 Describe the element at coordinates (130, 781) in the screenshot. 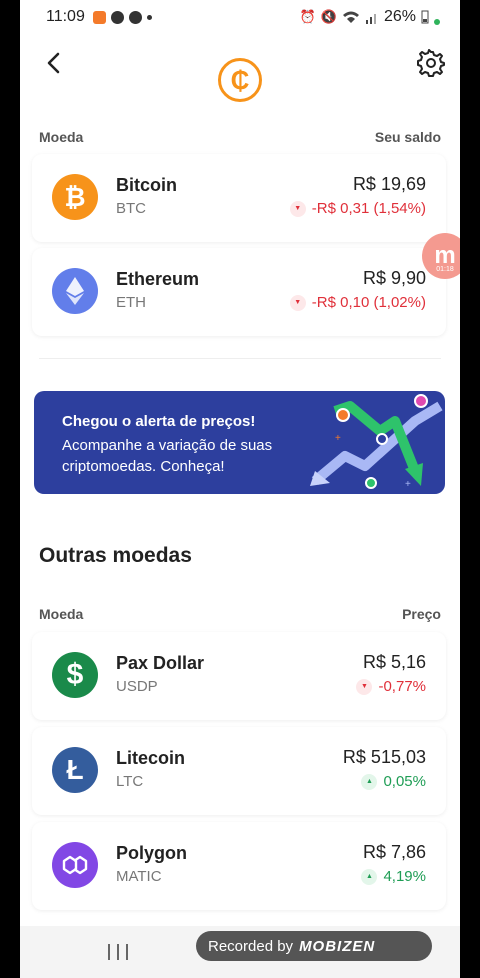

I see `coin-symbol: LTC` at that location.